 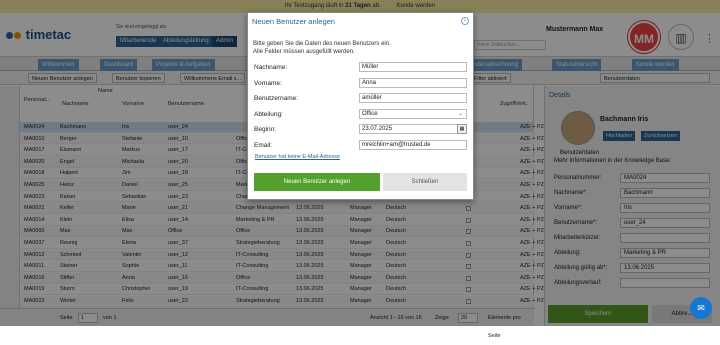 What do you see at coordinates (413, 113) in the screenshot?
I see `dialog-input-department: Office` at bounding box center [413, 113].